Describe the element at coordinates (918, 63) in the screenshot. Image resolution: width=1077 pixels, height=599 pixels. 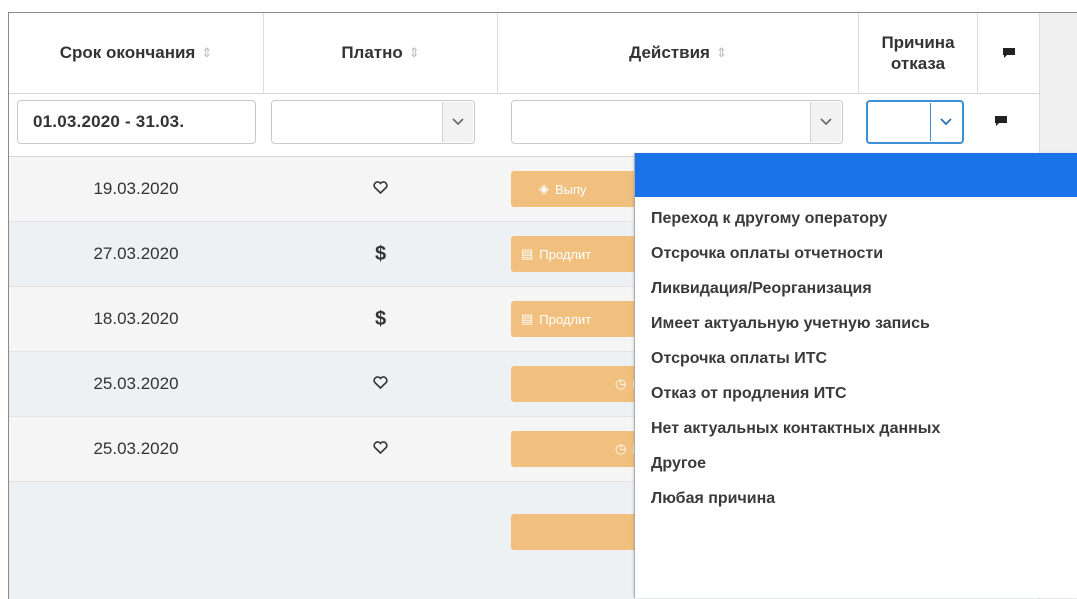
I see `header-reason-line2: отказа` at that location.